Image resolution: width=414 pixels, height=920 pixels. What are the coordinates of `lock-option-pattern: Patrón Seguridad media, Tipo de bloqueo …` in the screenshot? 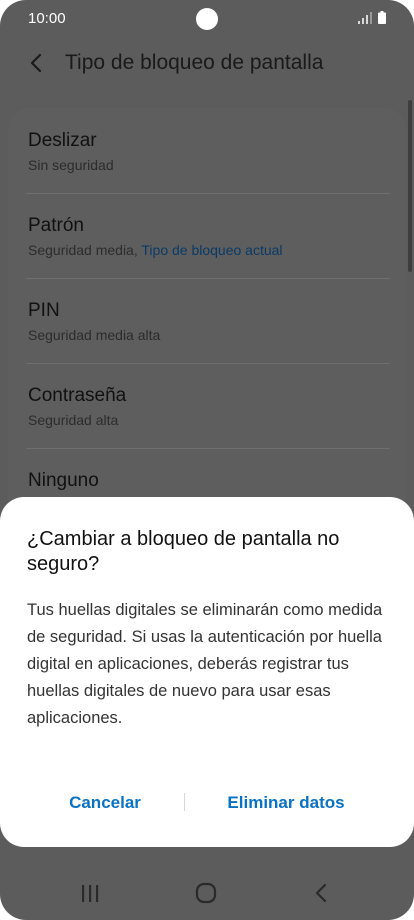 It's located at (207, 235).